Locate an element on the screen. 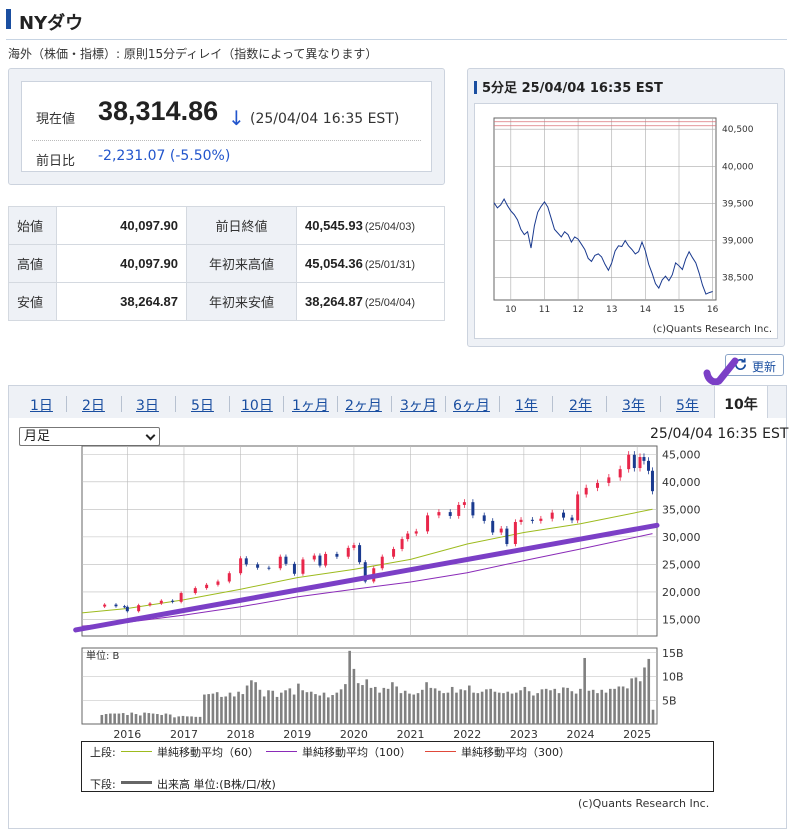 This screenshot has height=829, width=795. x-tick-label: 2020 is located at coordinates (354, 734).